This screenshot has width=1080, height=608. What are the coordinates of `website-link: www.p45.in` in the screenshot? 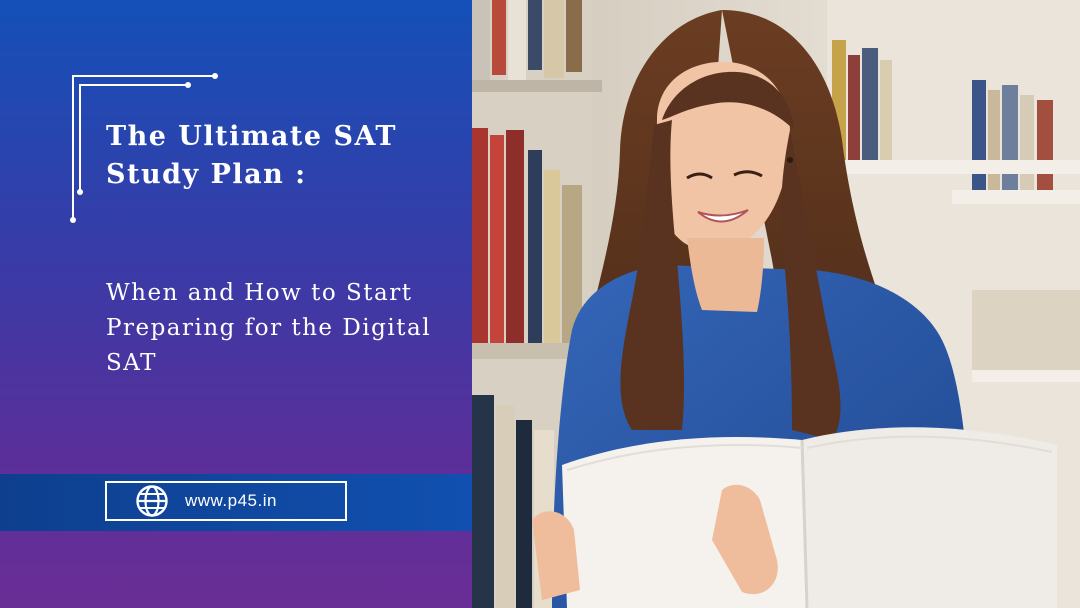 It's located at (226, 501).